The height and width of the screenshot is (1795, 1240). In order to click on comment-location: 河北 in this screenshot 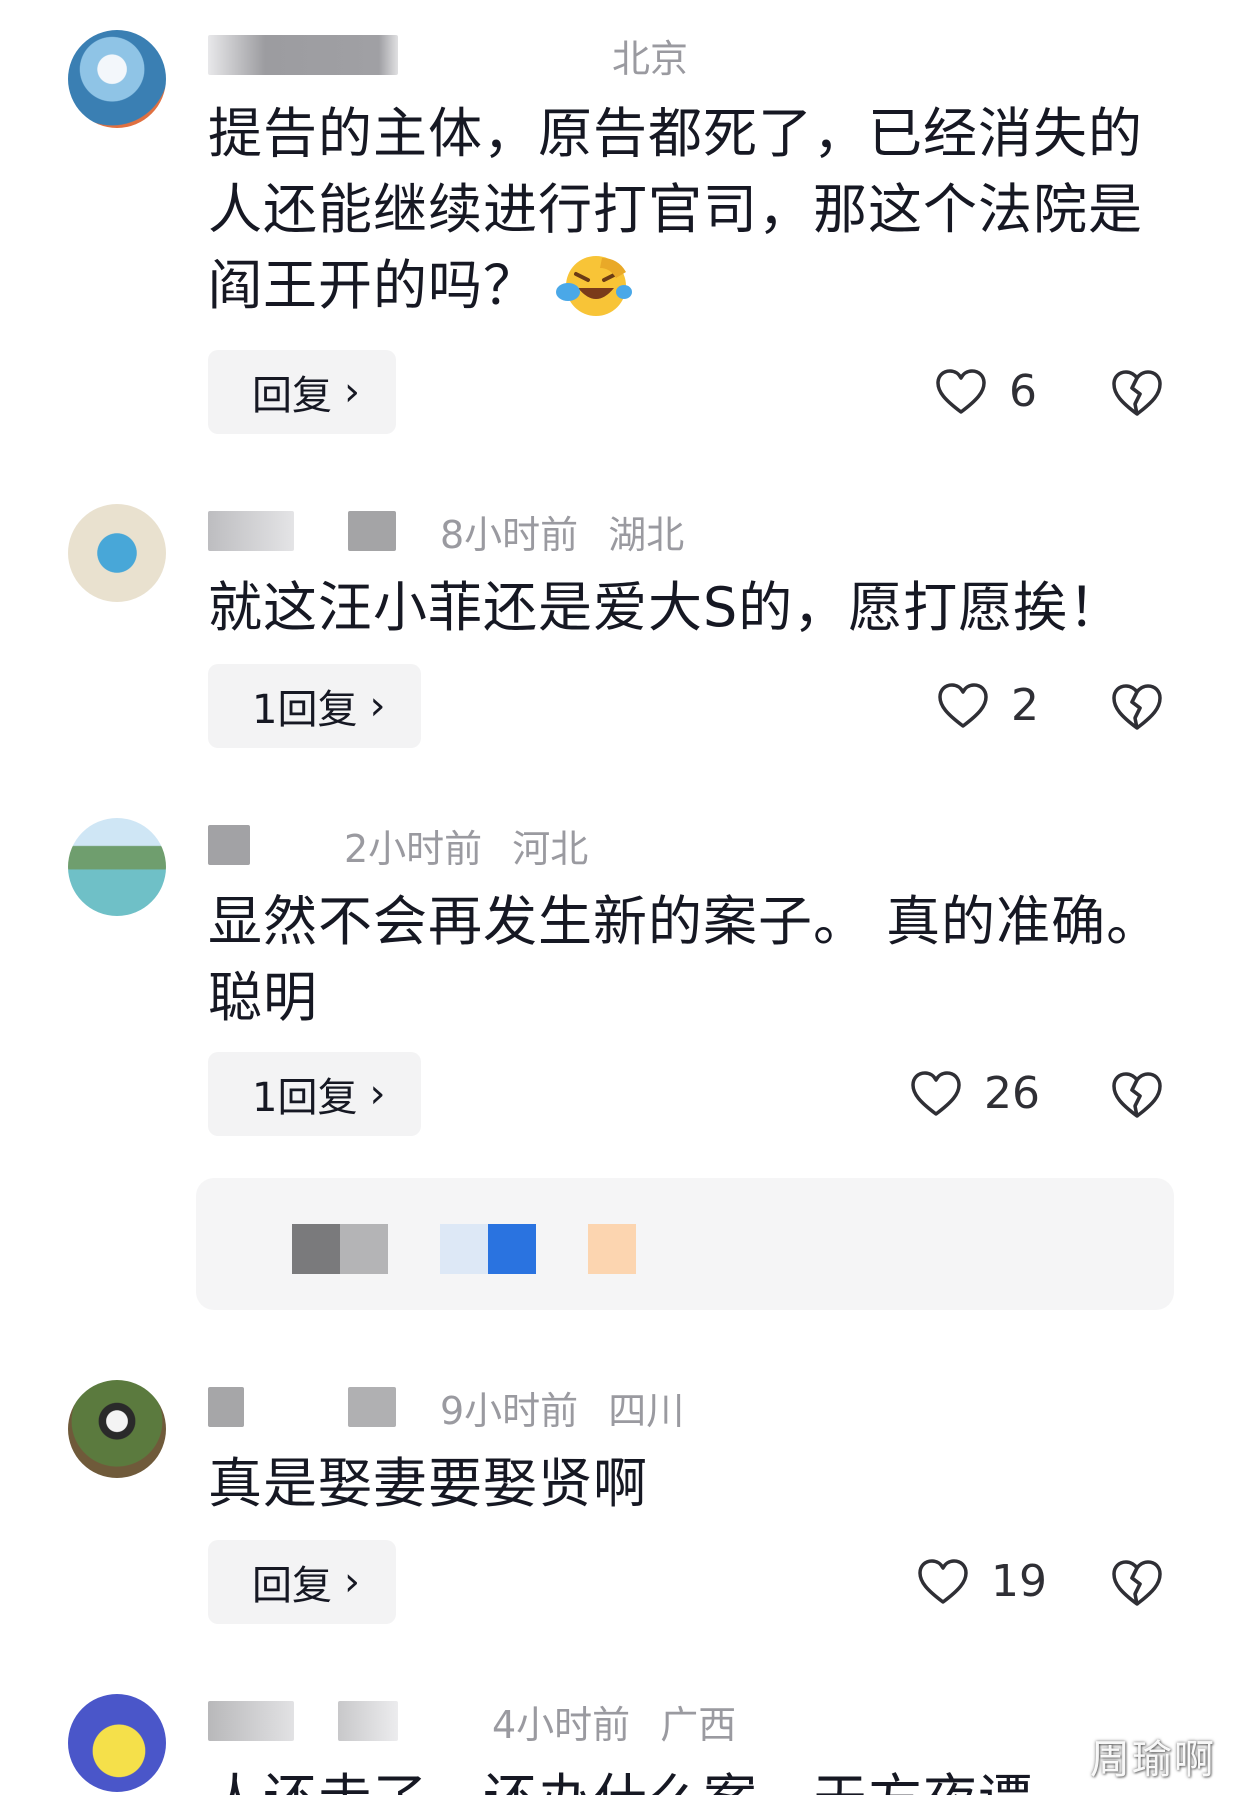, I will do `click(550, 848)`.